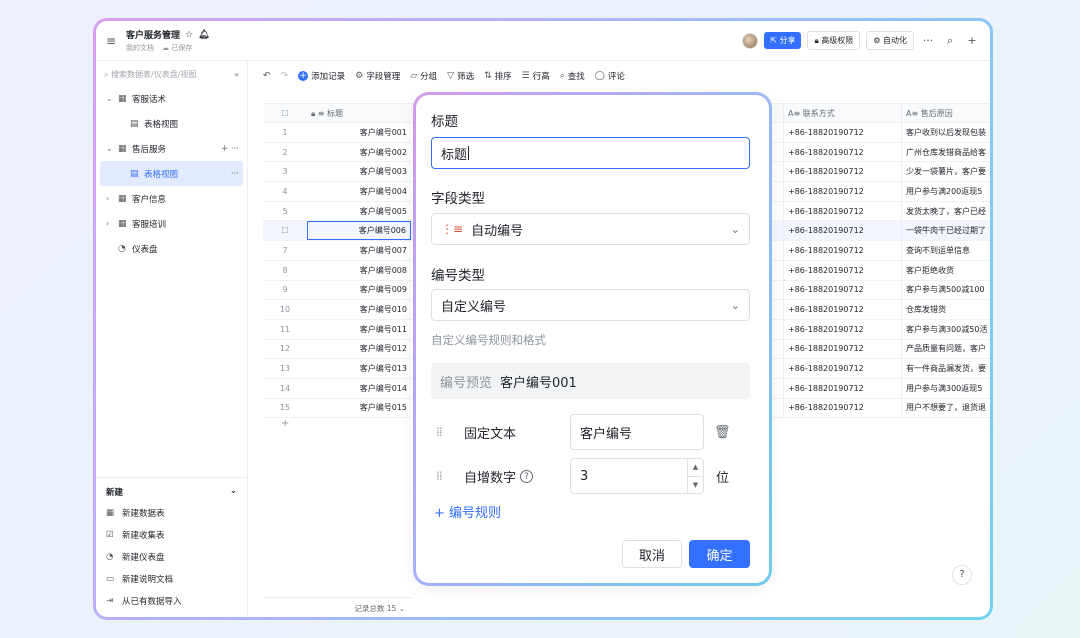 The image size is (1080, 638). What do you see at coordinates (285, 388) in the screenshot?
I see `row-index: 14` at bounding box center [285, 388].